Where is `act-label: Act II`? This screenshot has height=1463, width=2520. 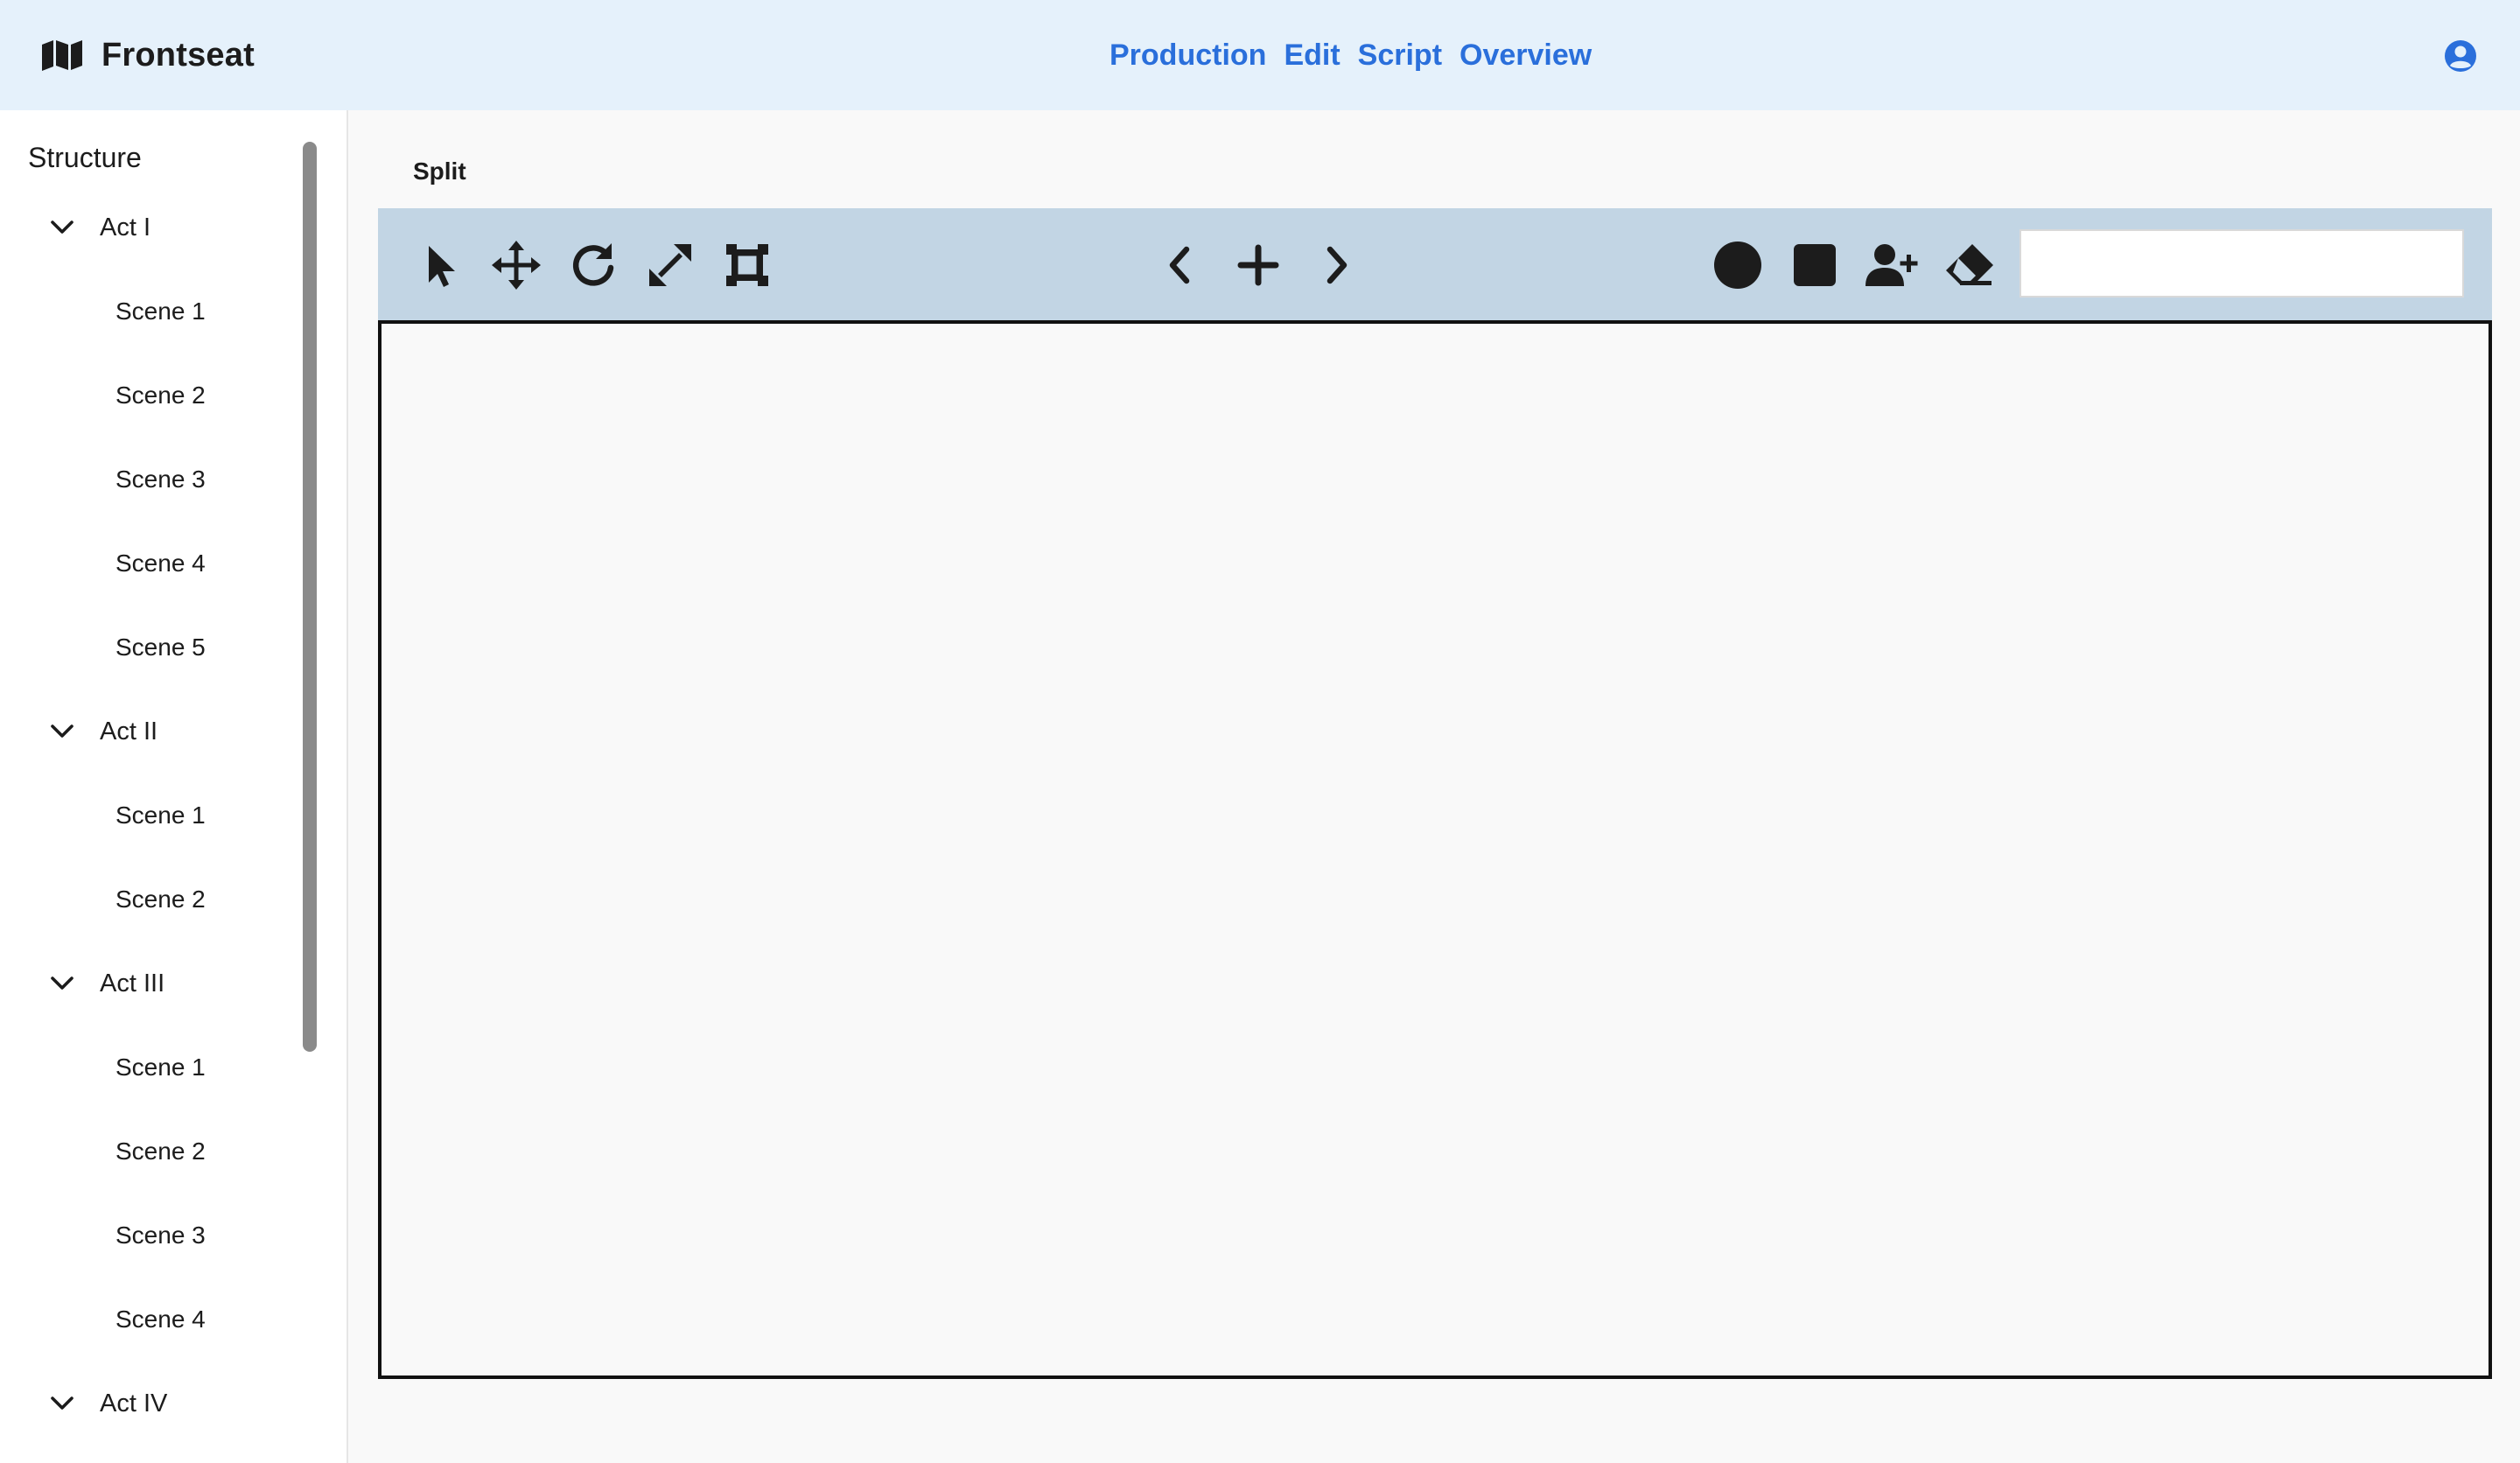
act-label: Act II is located at coordinates (129, 731).